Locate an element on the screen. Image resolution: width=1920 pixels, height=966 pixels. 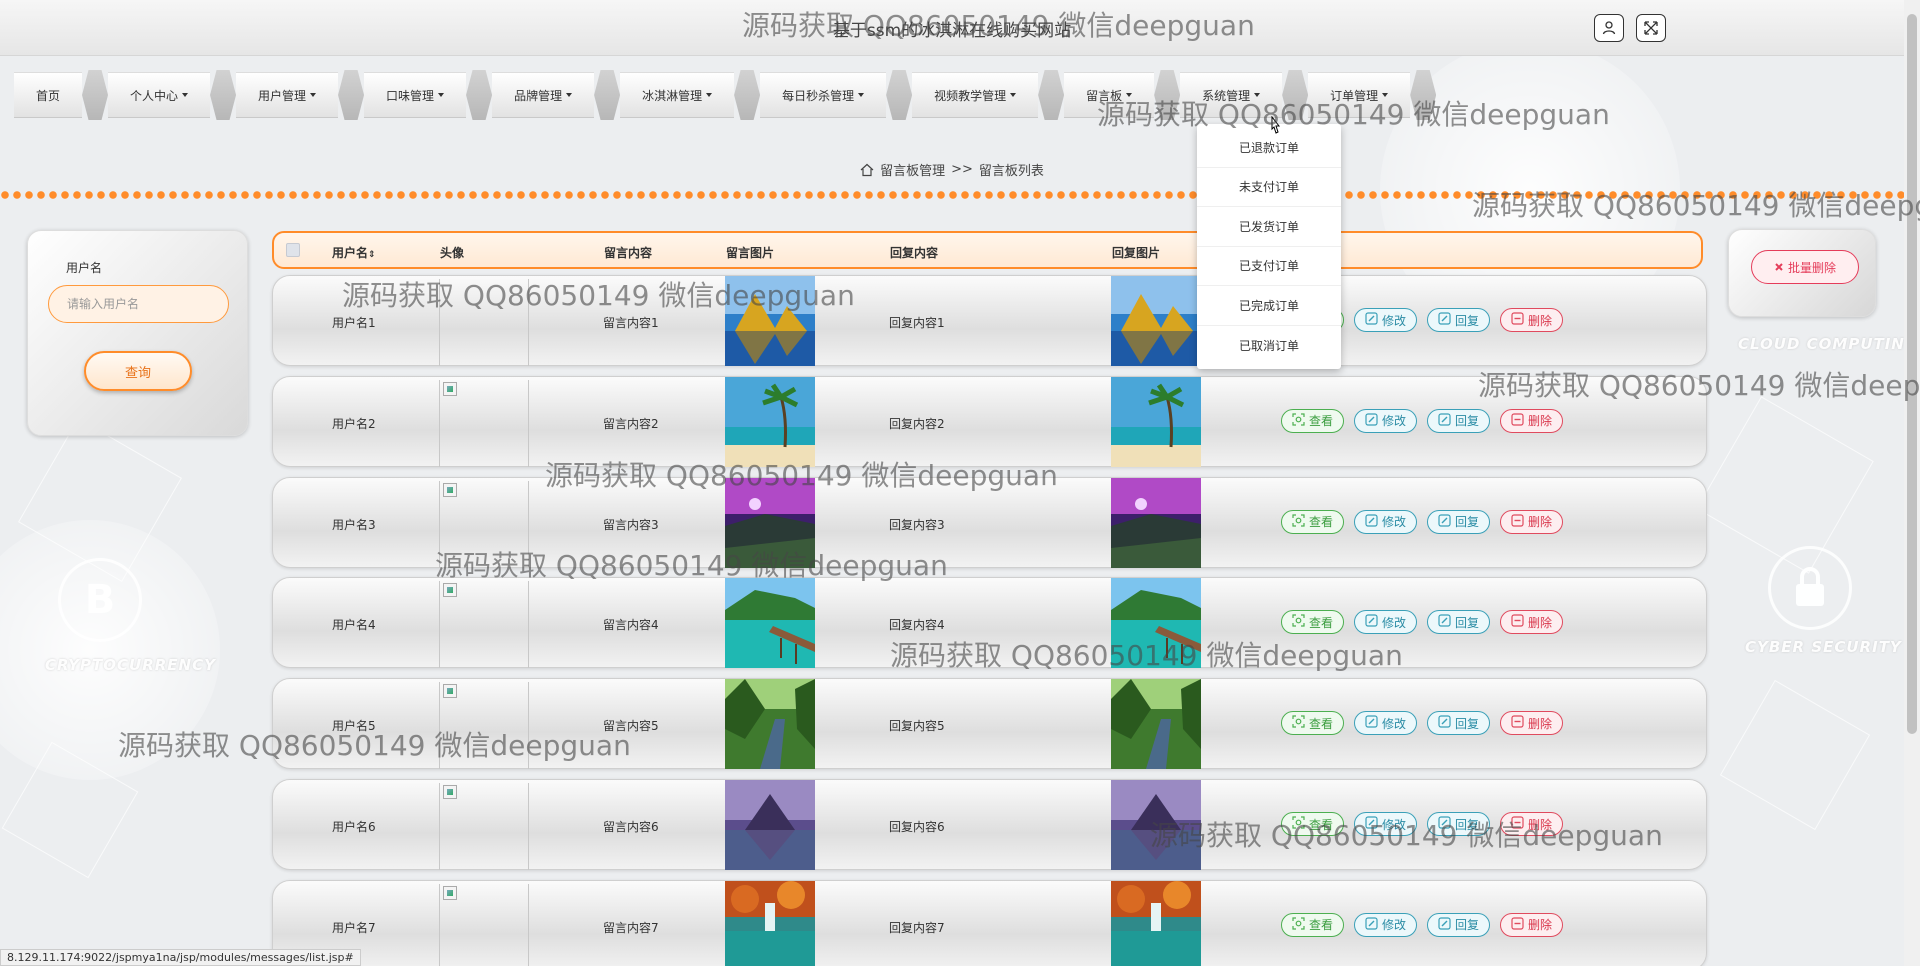
menu-item-paid-orders: 已支付订单 is located at coordinates (1269, 266).